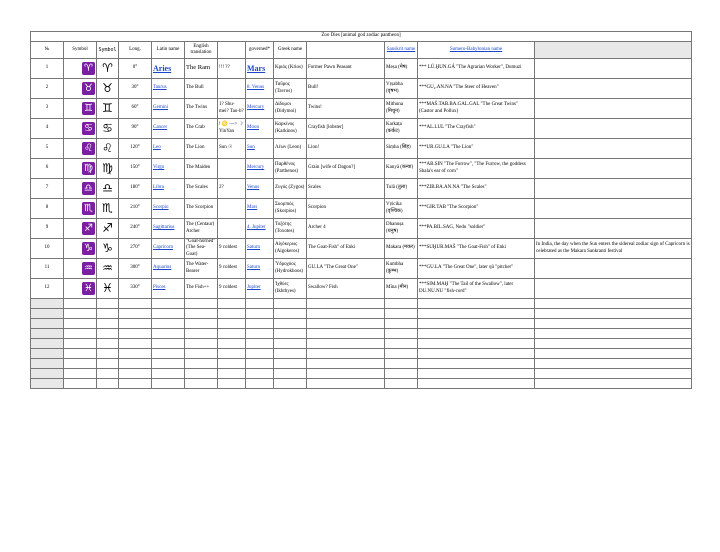 The width and height of the screenshot is (720, 552). What do you see at coordinates (401, 50) in the screenshot?
I see `header-sanskrit-name: Sanskrit name` at bounding box center [401, 50].